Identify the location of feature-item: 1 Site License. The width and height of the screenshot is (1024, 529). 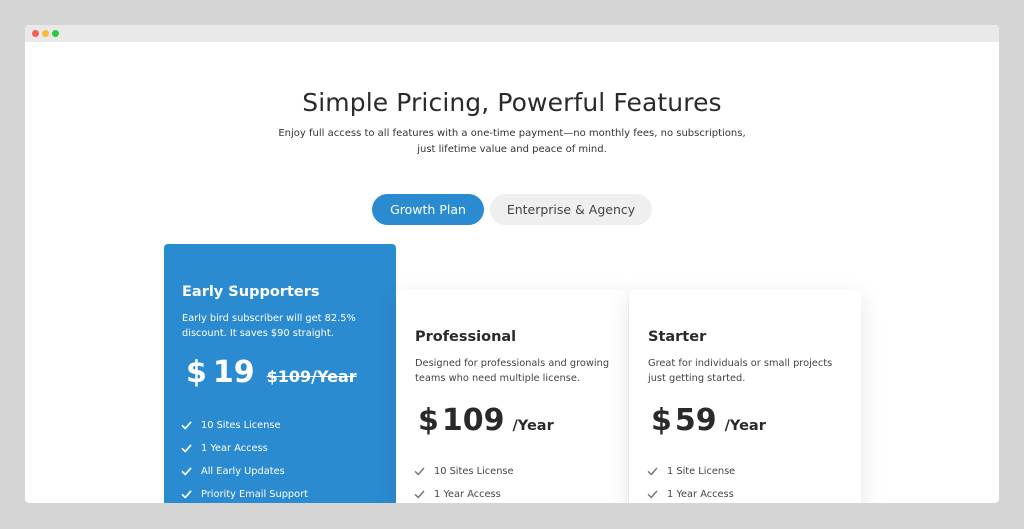
(691, 471).